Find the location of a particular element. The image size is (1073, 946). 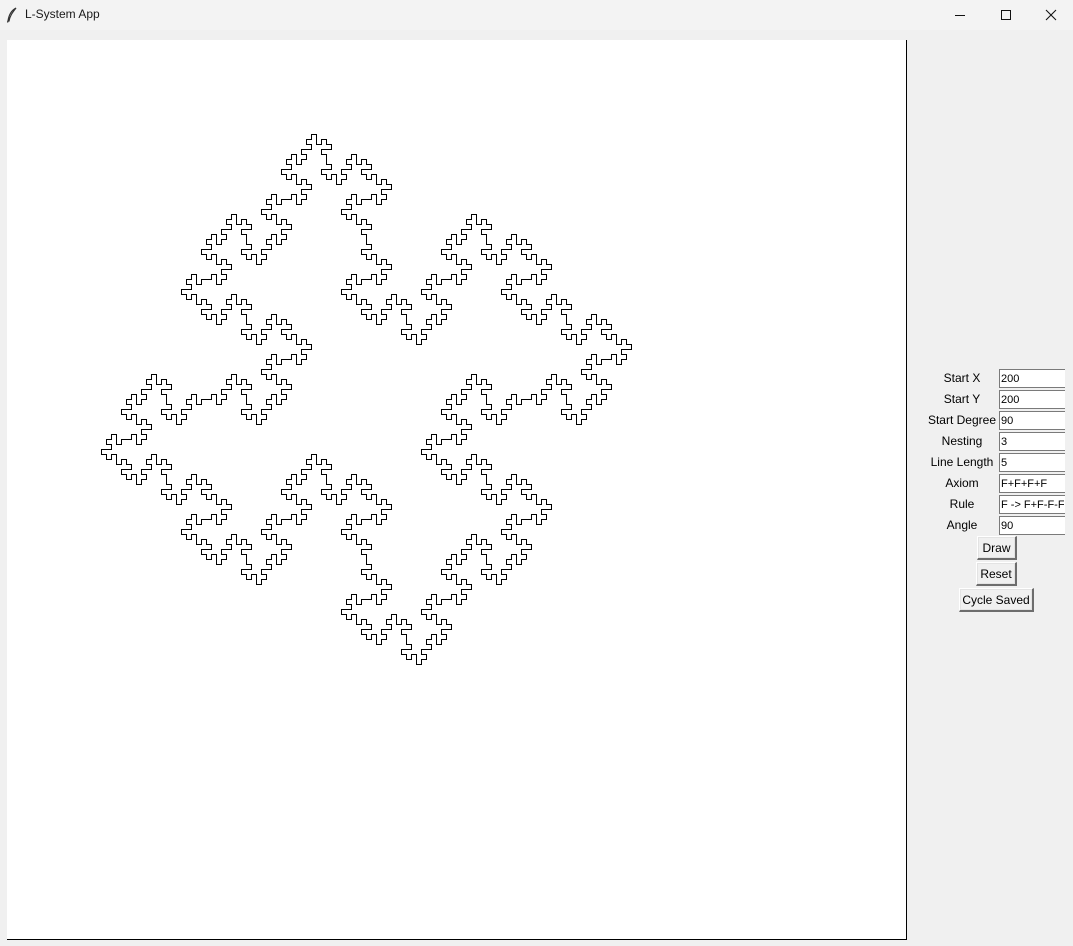

field-row-start-x: Start X is located at coordinates (999, 378).